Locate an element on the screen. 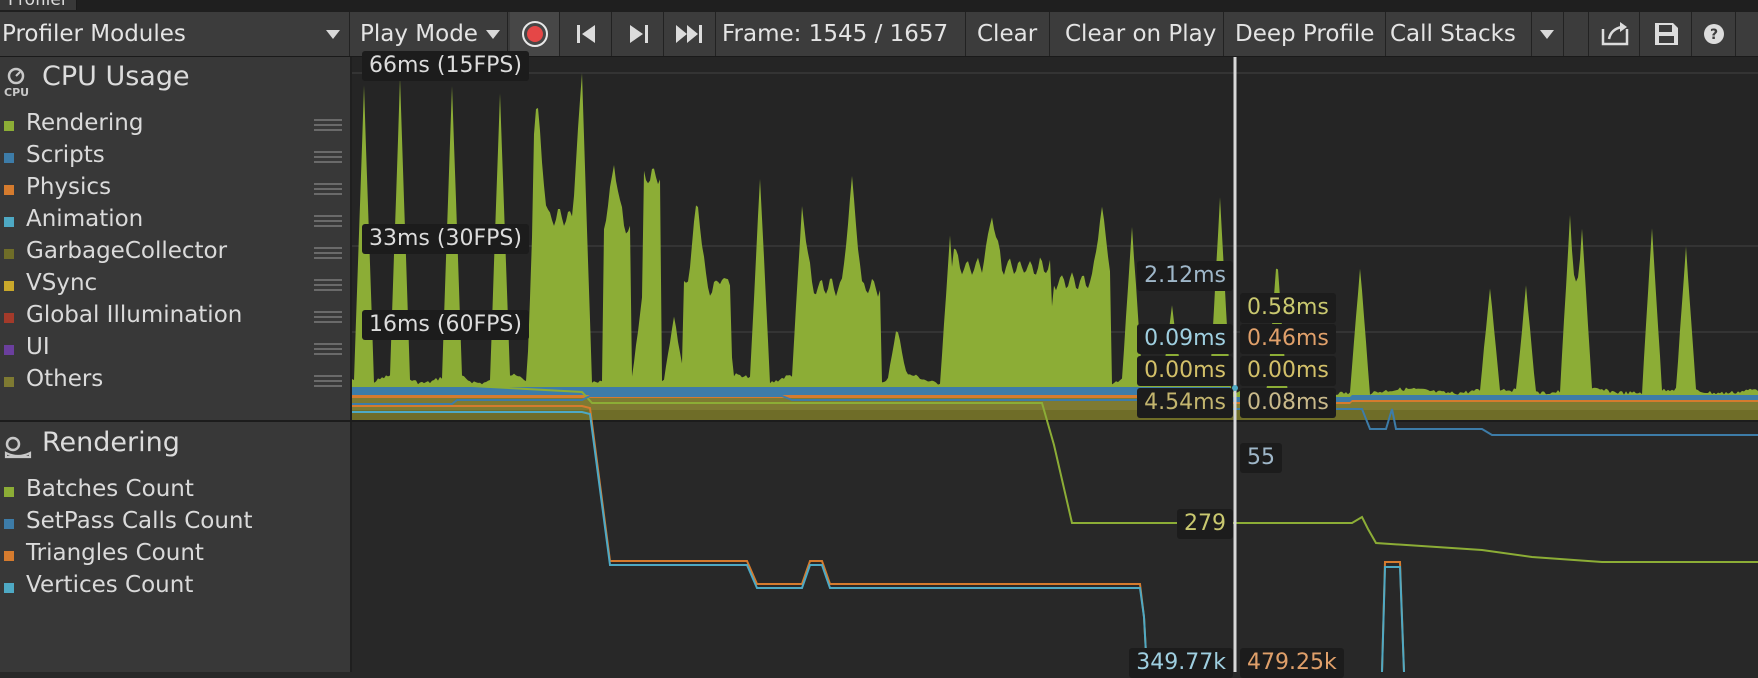 This screenshot has width=1758, height=678. cpu-item: GarbageCollector is located at coordinates (175, 253).